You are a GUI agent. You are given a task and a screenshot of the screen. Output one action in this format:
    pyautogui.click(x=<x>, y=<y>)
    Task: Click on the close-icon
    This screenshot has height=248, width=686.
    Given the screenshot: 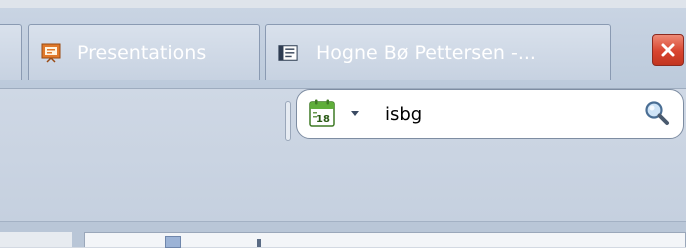 What is the action you would take?
    pyautogui.click(x=668, y=50)
    